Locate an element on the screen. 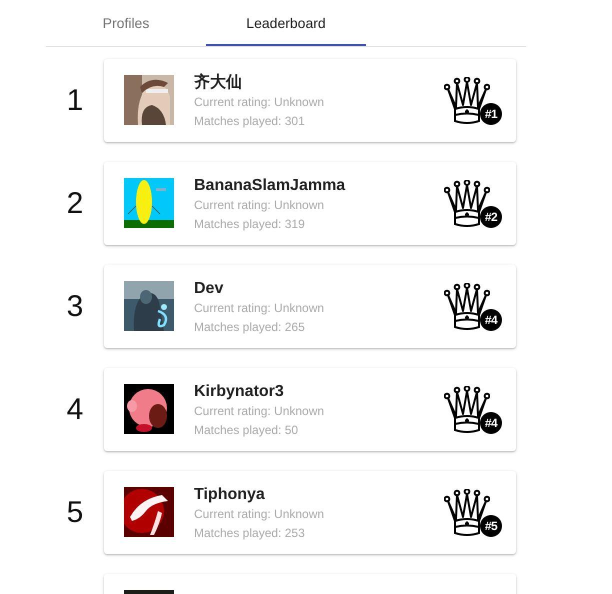 The width and height of the screenshot is (612, 594). rank-number: 3 is located at coordinates (75, 307).